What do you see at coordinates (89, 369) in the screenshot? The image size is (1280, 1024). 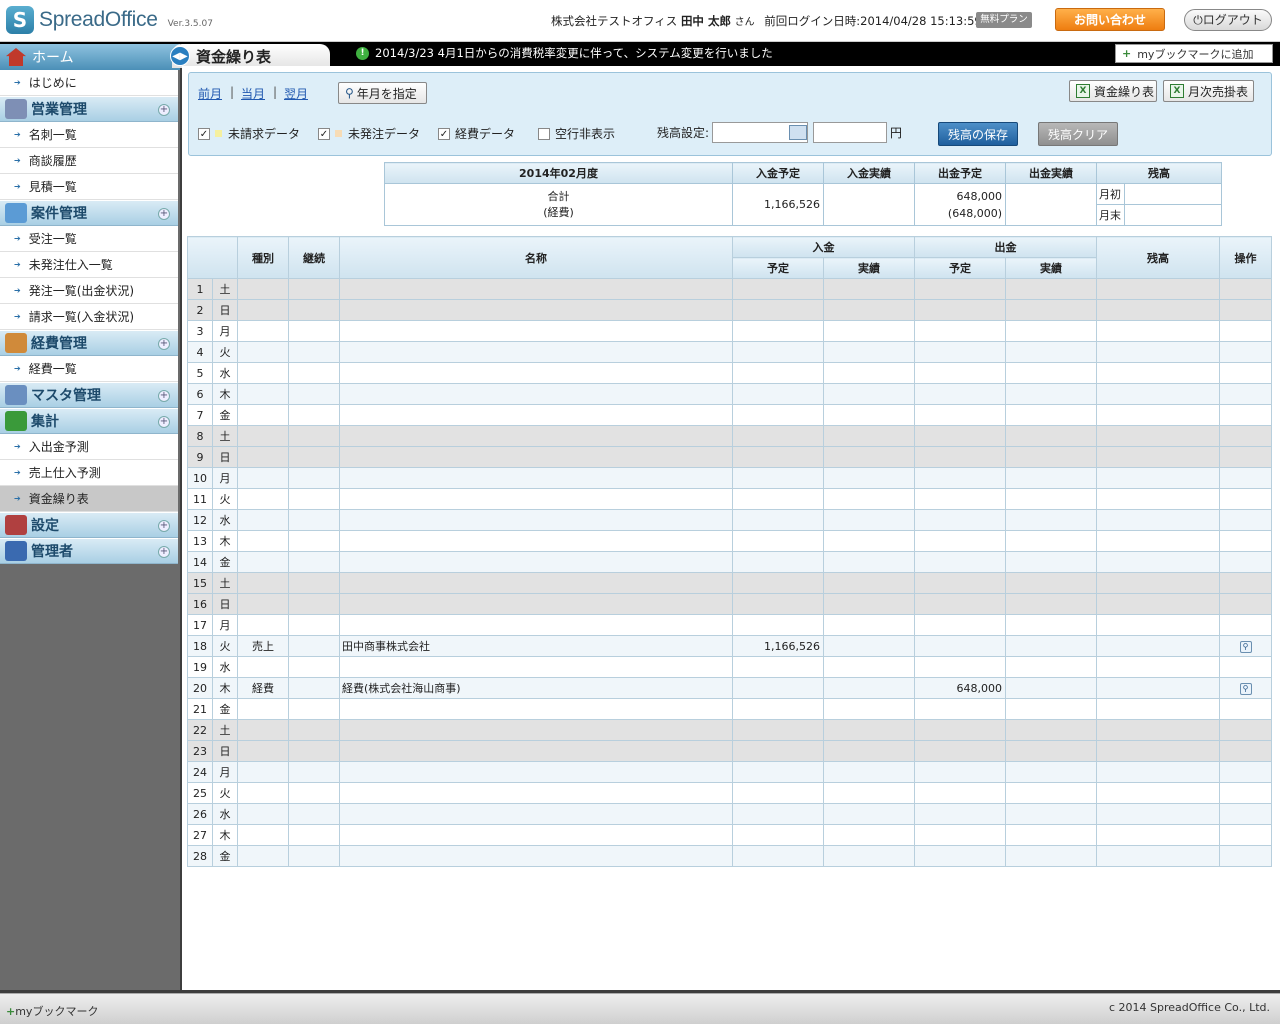 I see `sidebar-item: ➔ 経費一覧` at bounding box center [89, 369].